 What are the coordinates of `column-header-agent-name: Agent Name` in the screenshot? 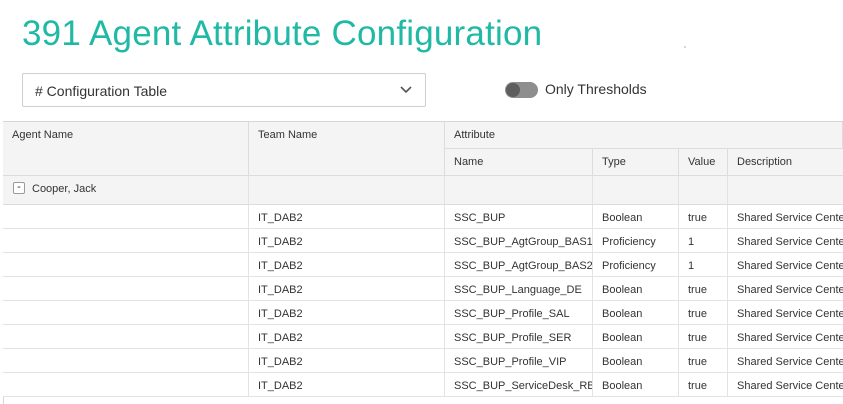 It's located at (126, 149).